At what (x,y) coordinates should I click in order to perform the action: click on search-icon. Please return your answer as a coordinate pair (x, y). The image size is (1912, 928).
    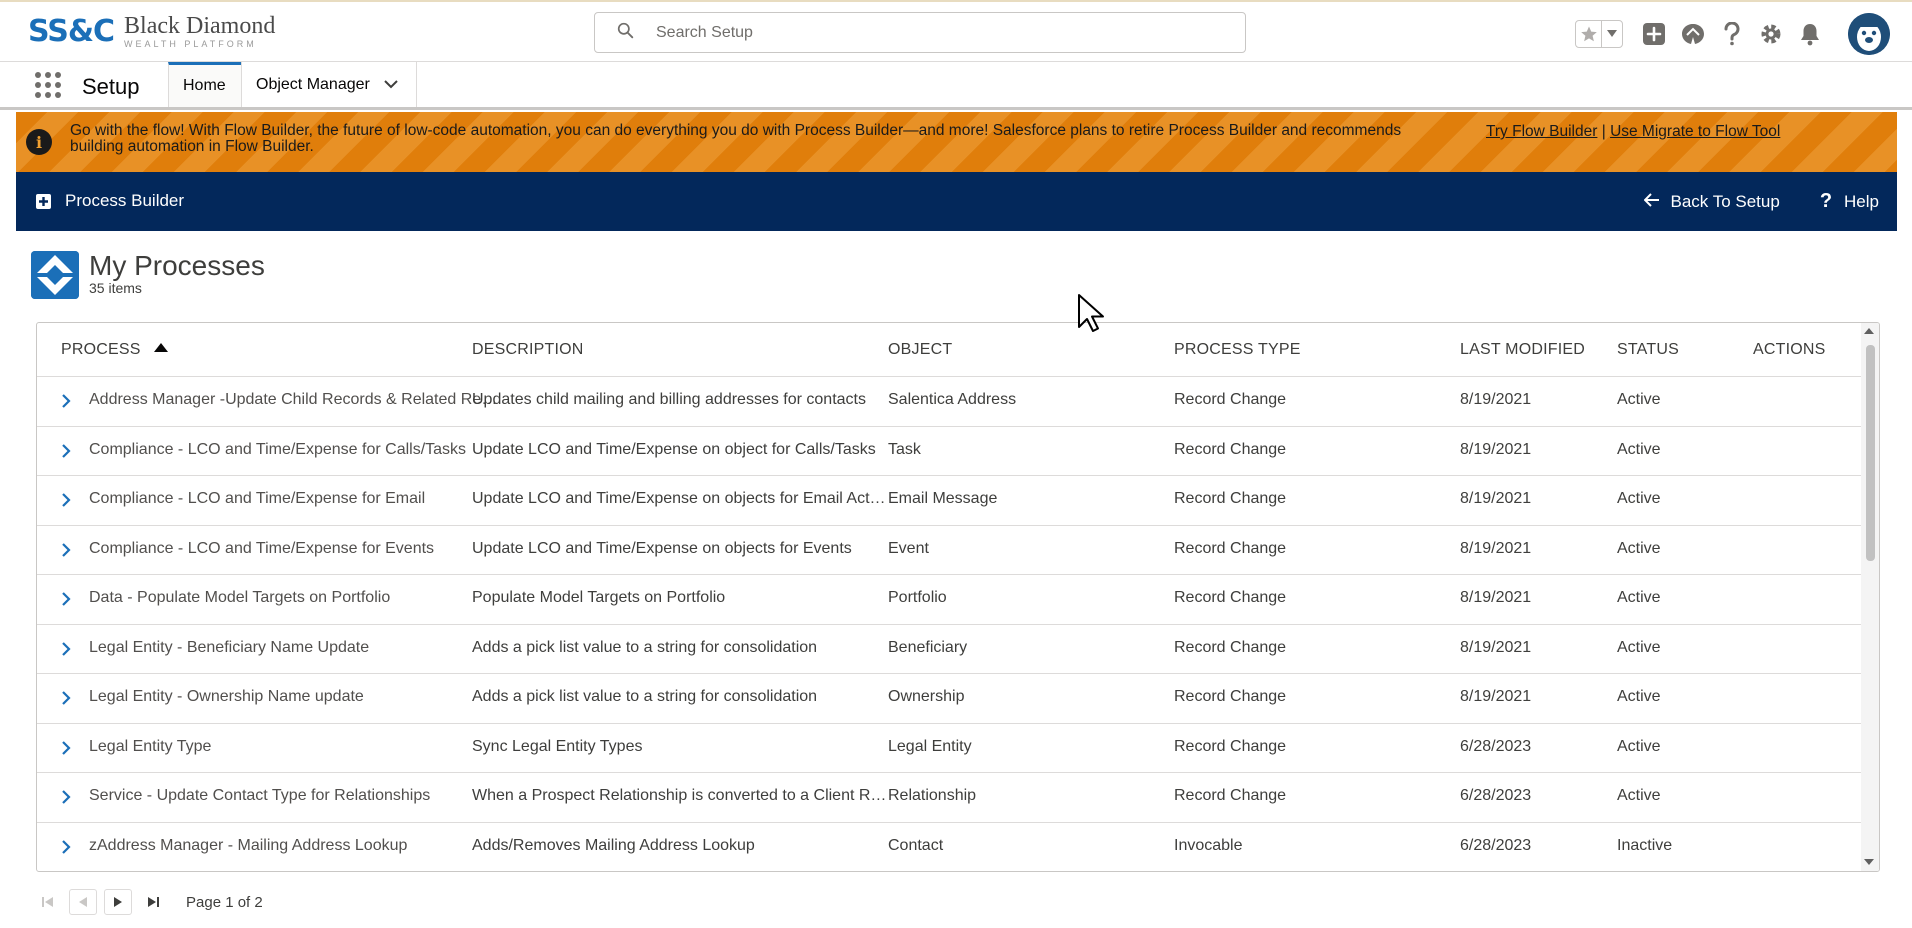
    Looking at the image, I should click on (625, 33).